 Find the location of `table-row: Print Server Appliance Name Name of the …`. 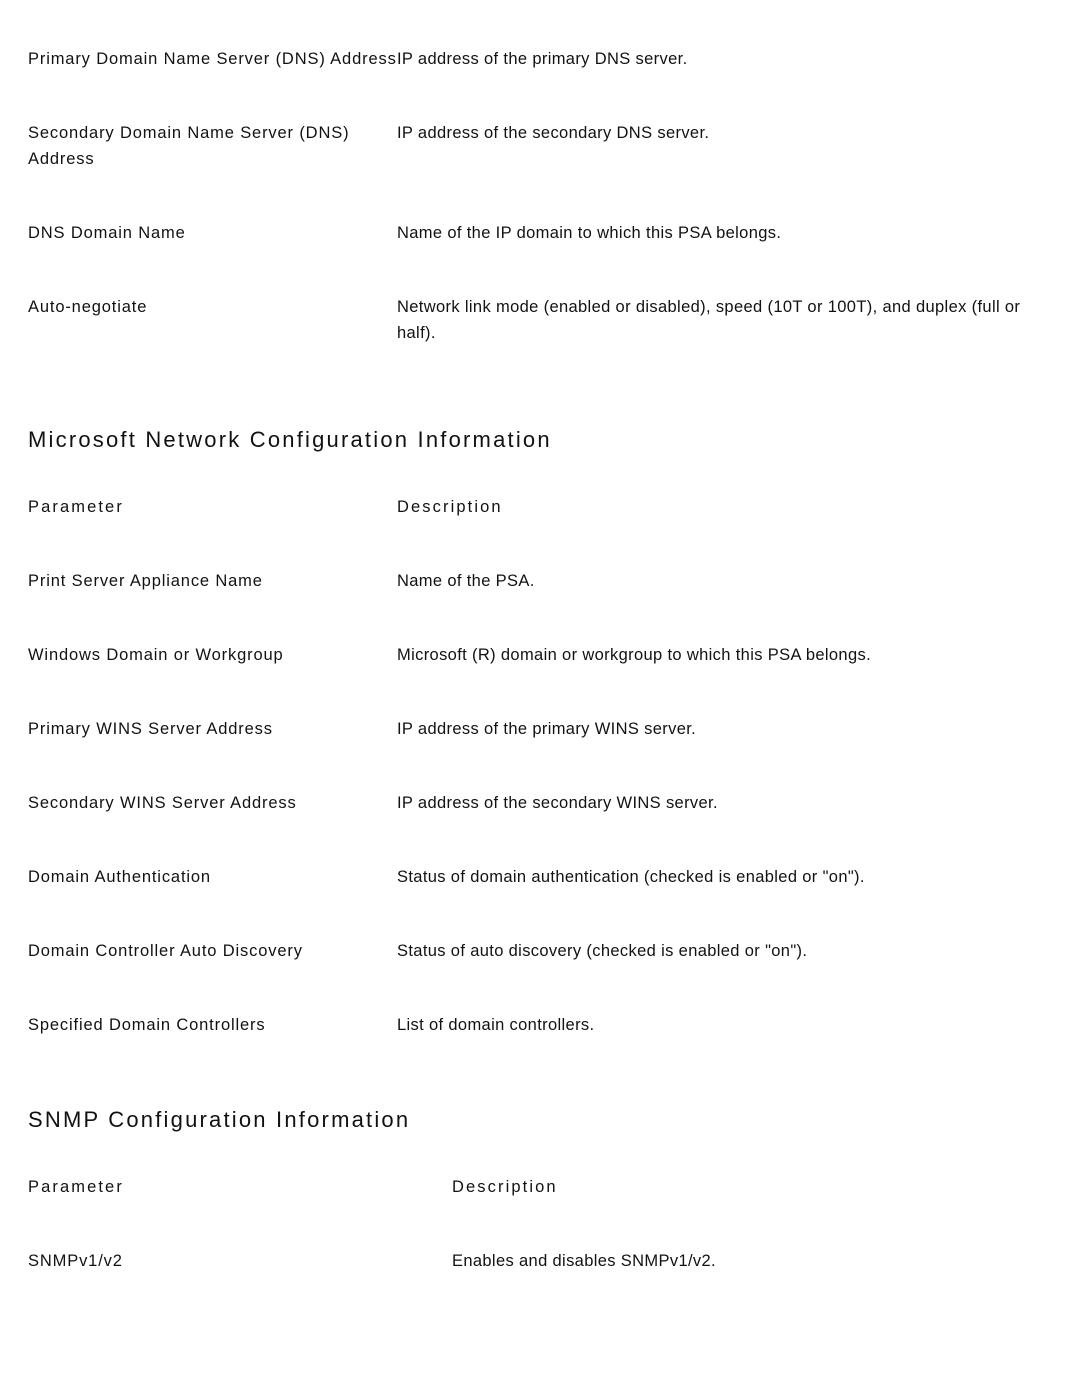

table-row: Print Server Appliance Name Name of the … is located at coordinates (540, 581).